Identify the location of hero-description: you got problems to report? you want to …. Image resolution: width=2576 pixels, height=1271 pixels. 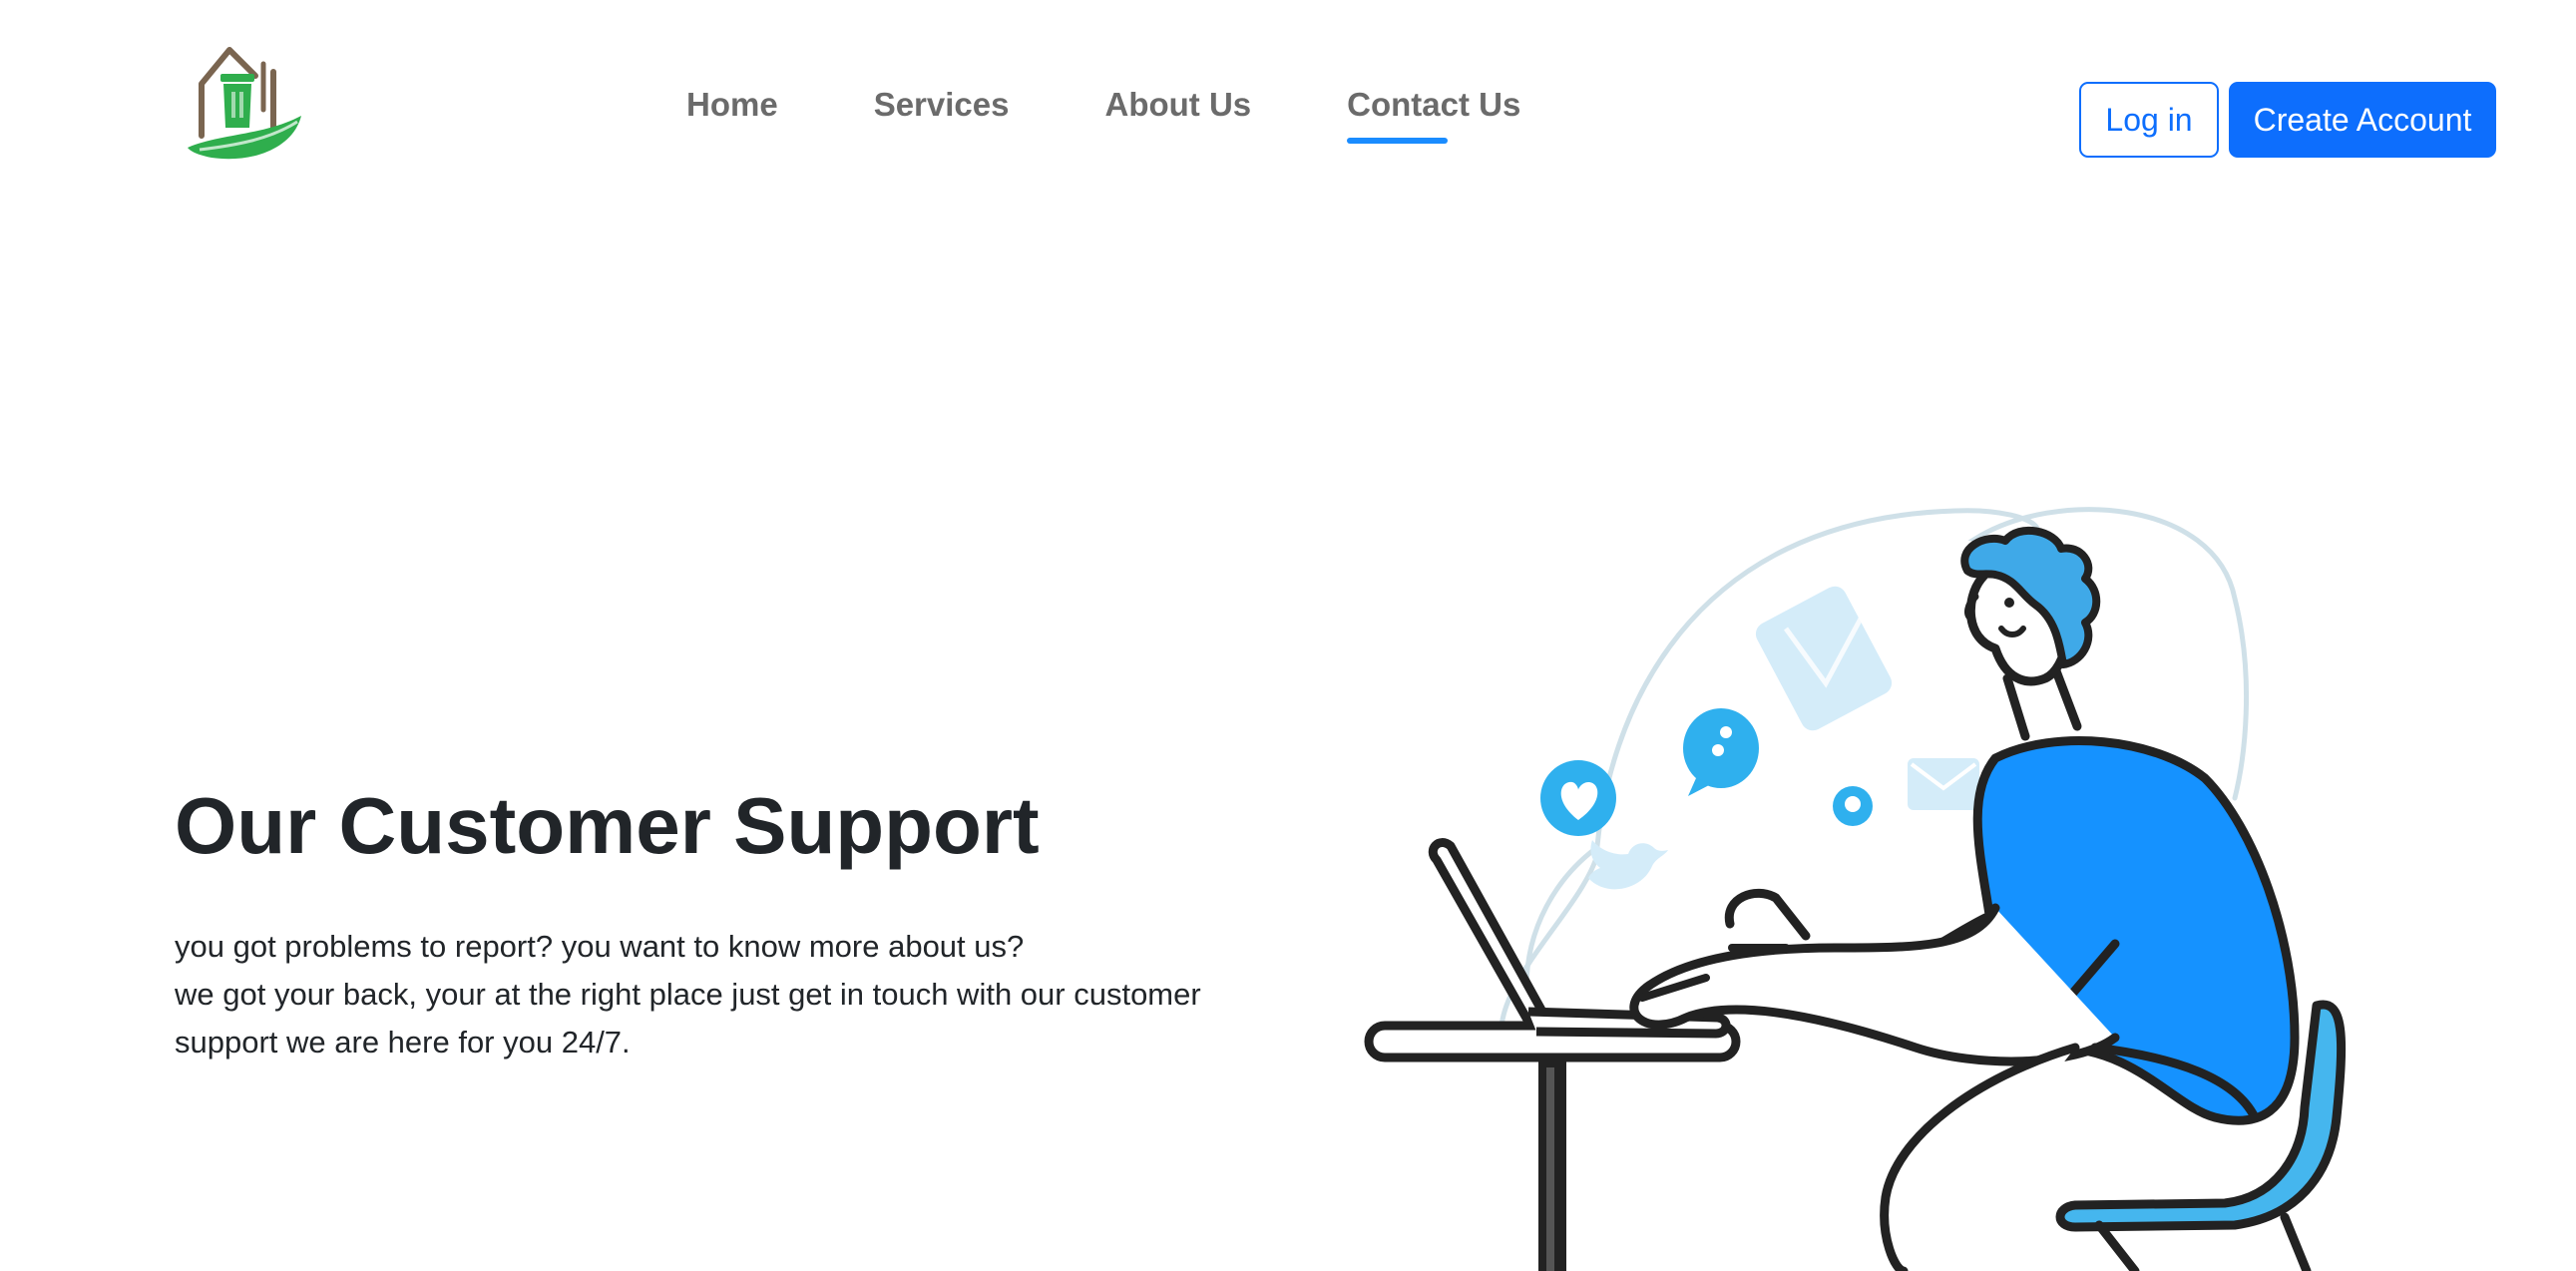
(733, 995).